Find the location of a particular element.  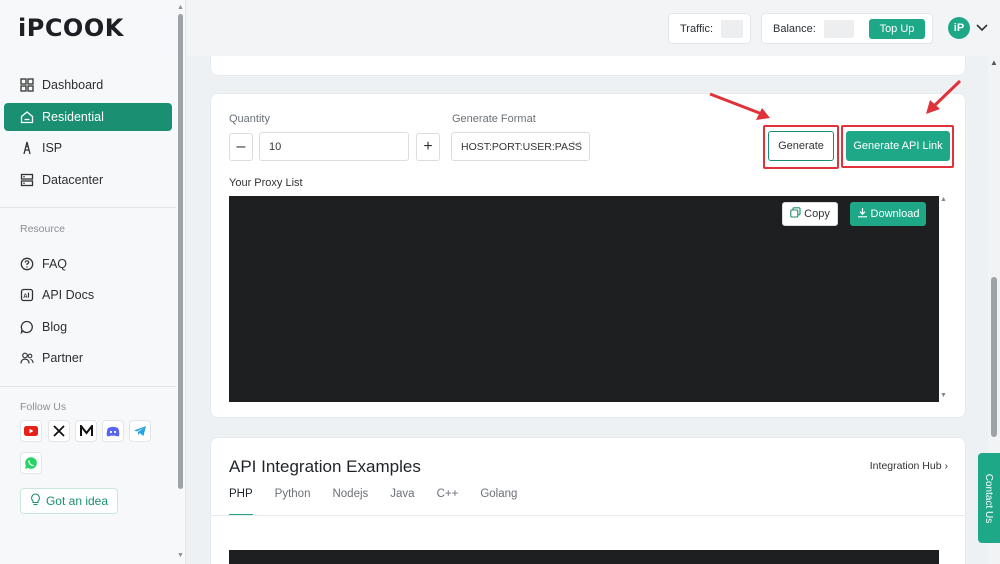

traffic-label: Traffic: is located at coordinates (697, 28).